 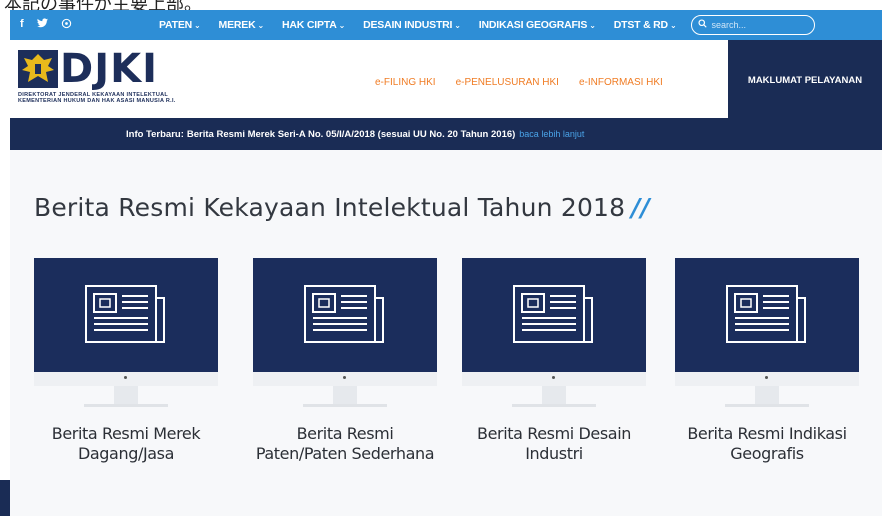 I want to click on card-label: Berita Resmi Merek Dagang/Jasa, so click(x=126, y=444).